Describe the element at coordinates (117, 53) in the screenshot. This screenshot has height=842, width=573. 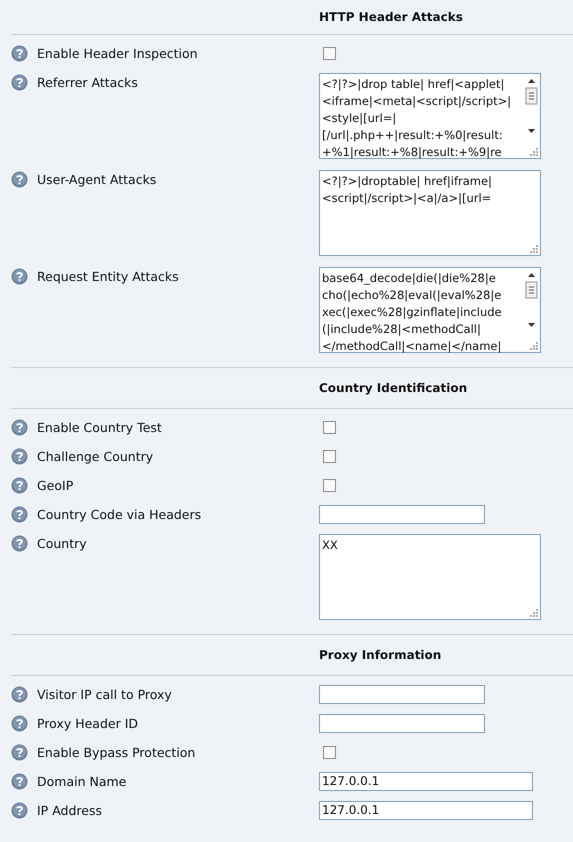
I see `field-label: Enable Header Inspection` at that location.